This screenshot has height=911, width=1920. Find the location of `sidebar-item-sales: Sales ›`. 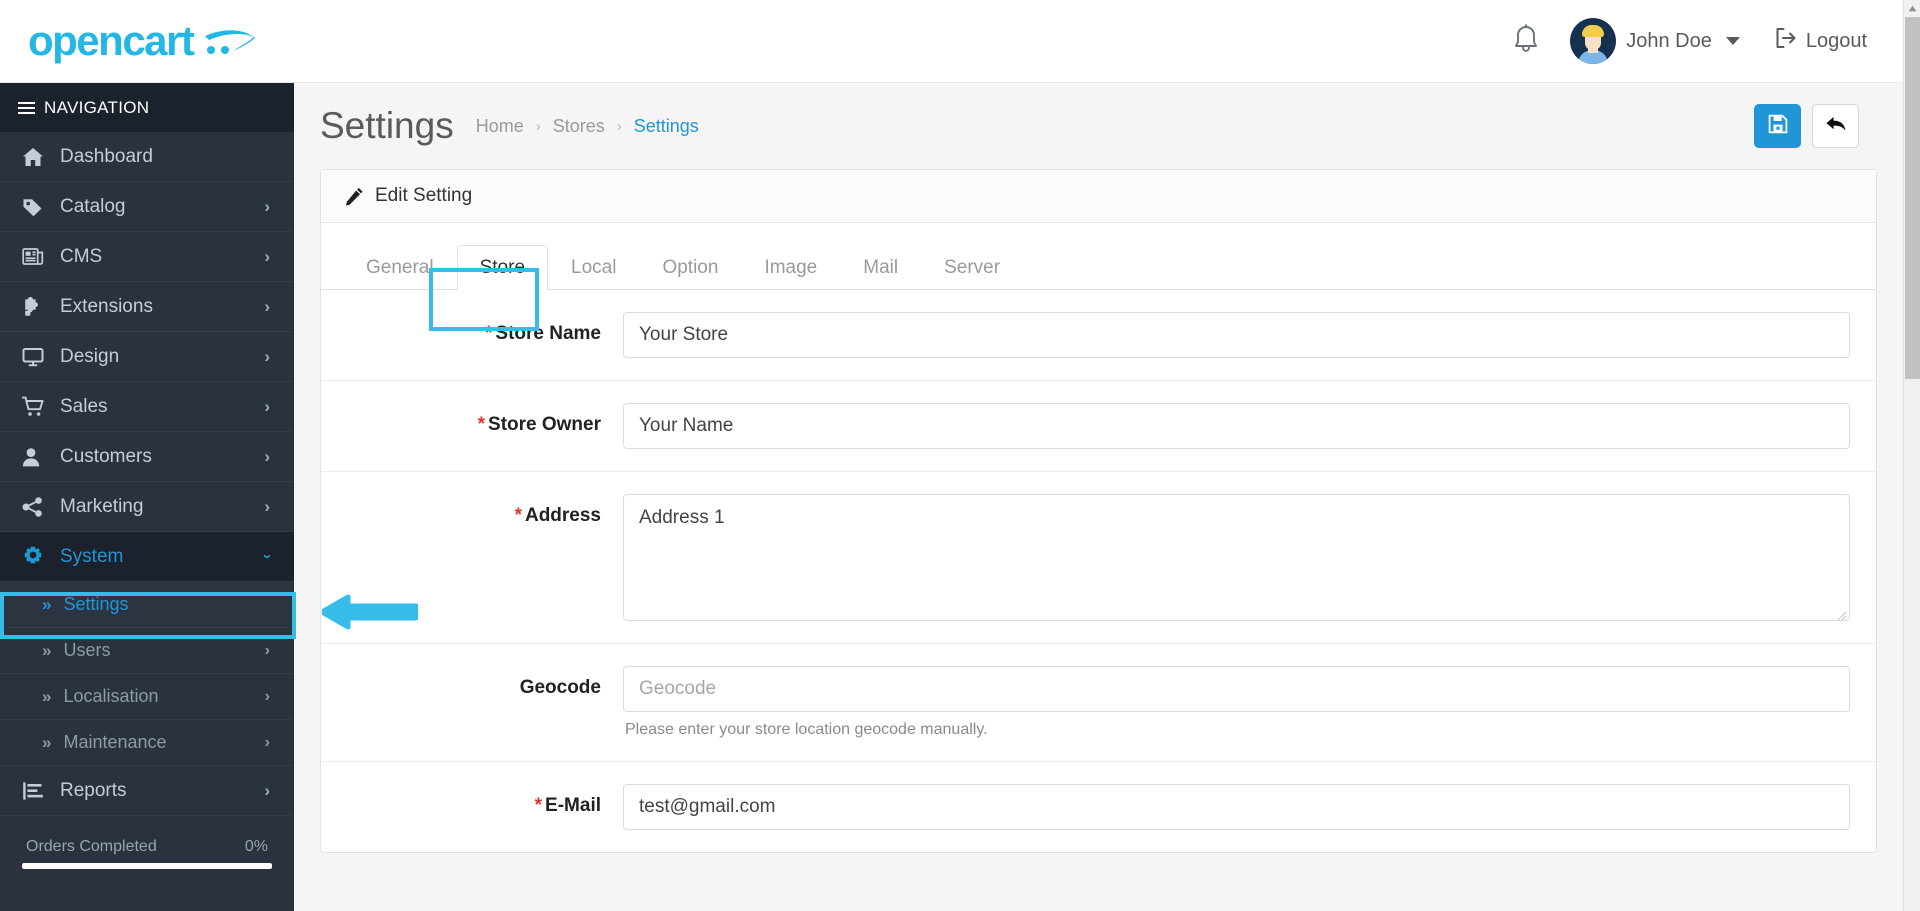

sidebar-item-sales: Sales › is located at coordinates (147, 407).